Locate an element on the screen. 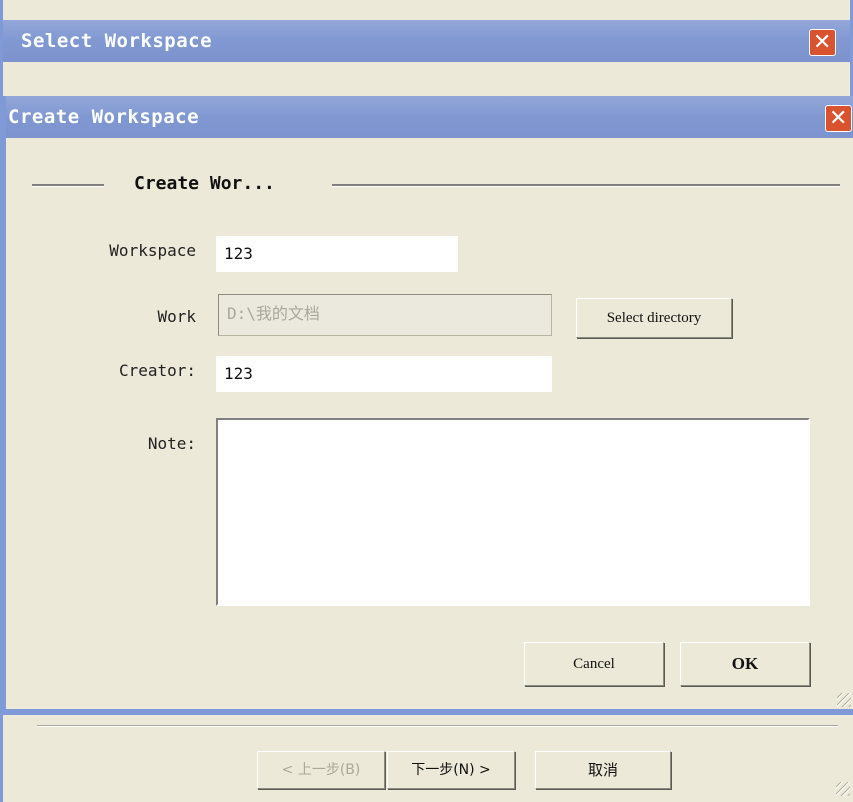  select-directory-button: Select directory is located at coordinates (654, 318).